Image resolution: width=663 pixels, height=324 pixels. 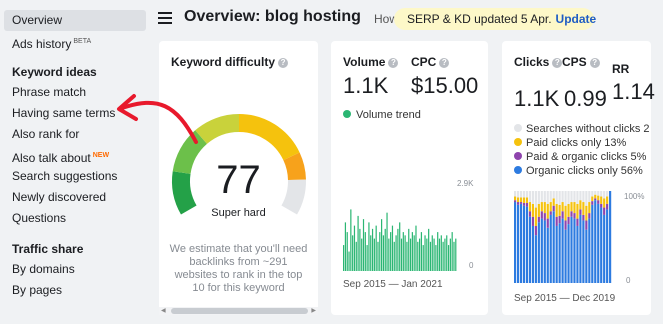 What do you see at coordinates (42, 44) in the screenshot?
I see `sidebar-item-label: Ads history` at bounding box center [42, 44].